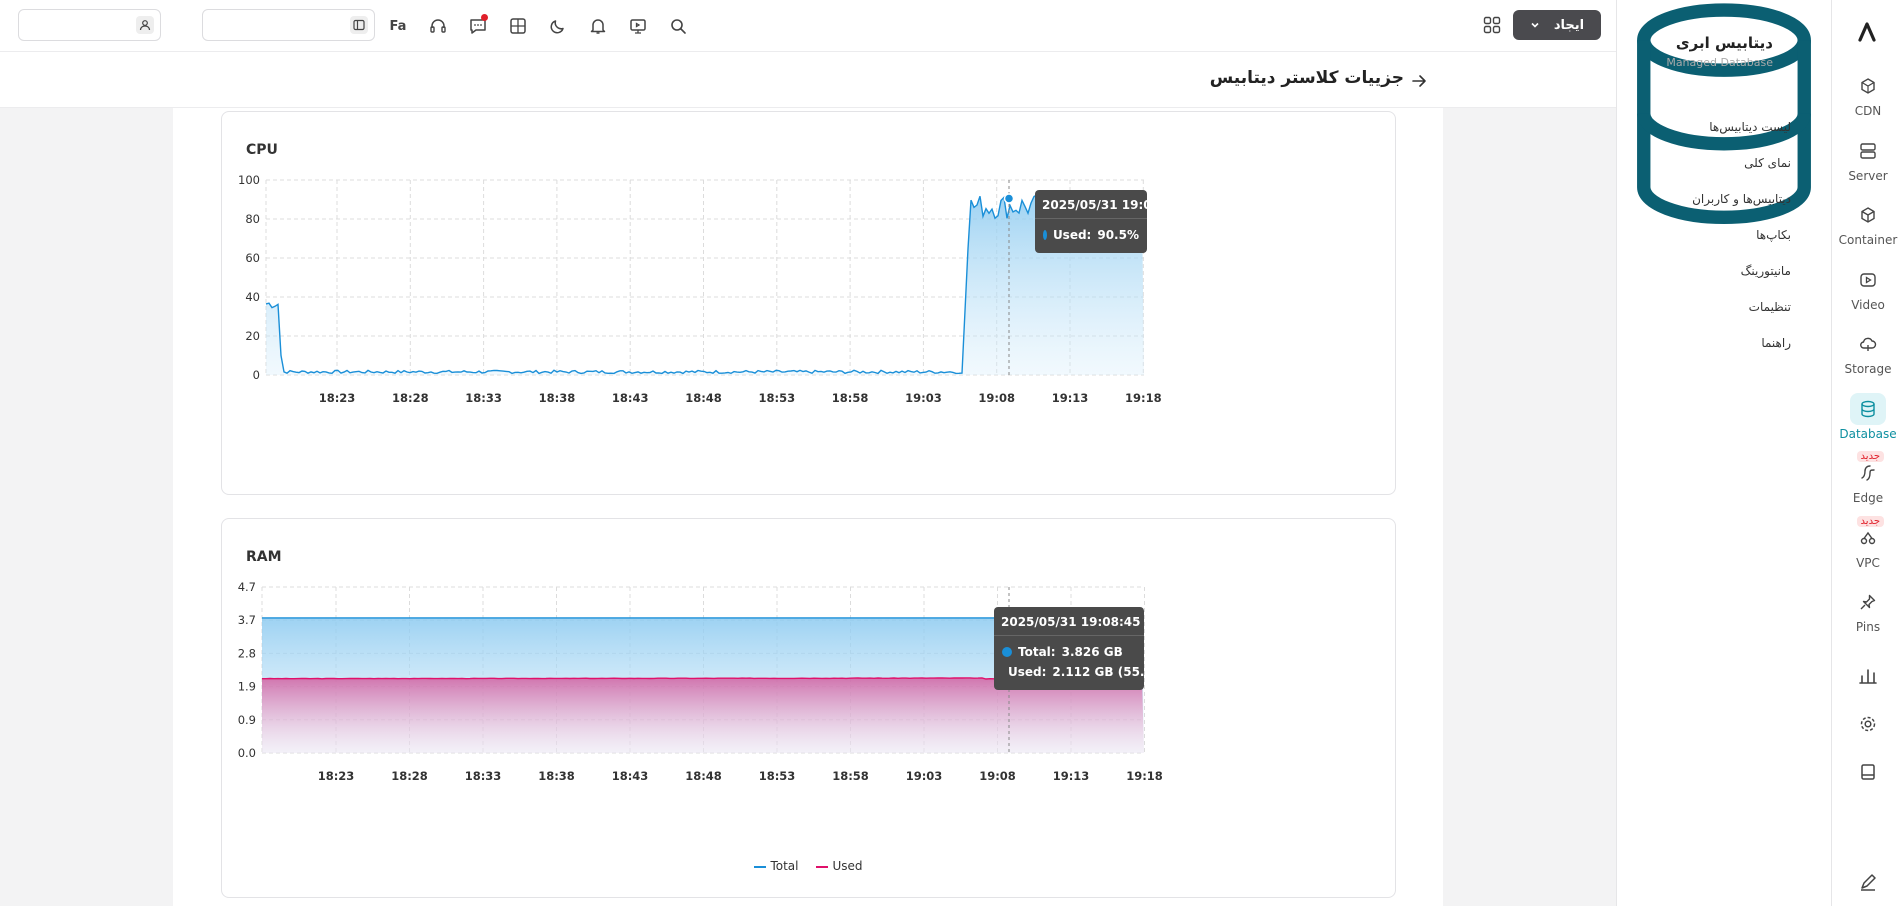 This screenshot has height=906, width=1903. I want to click on rail-item-vpc: جدید VPC, so click(1867, 548).